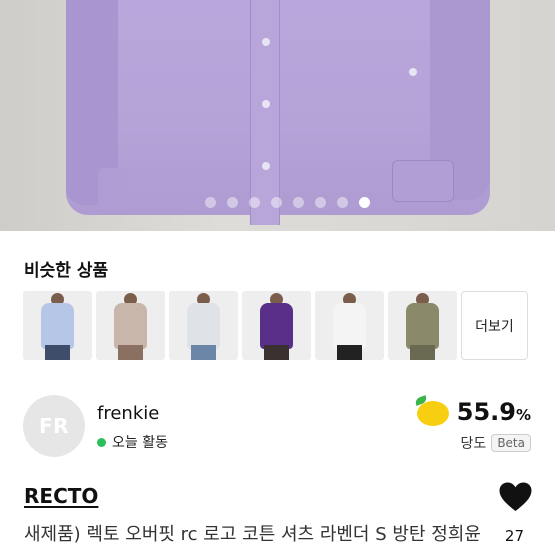 The width and height of the screenshot is (555, 555). Describe the element at coordinates (66, 271) in the screenshot. I see `similar-products-title: 비슷한 상품` at that location.